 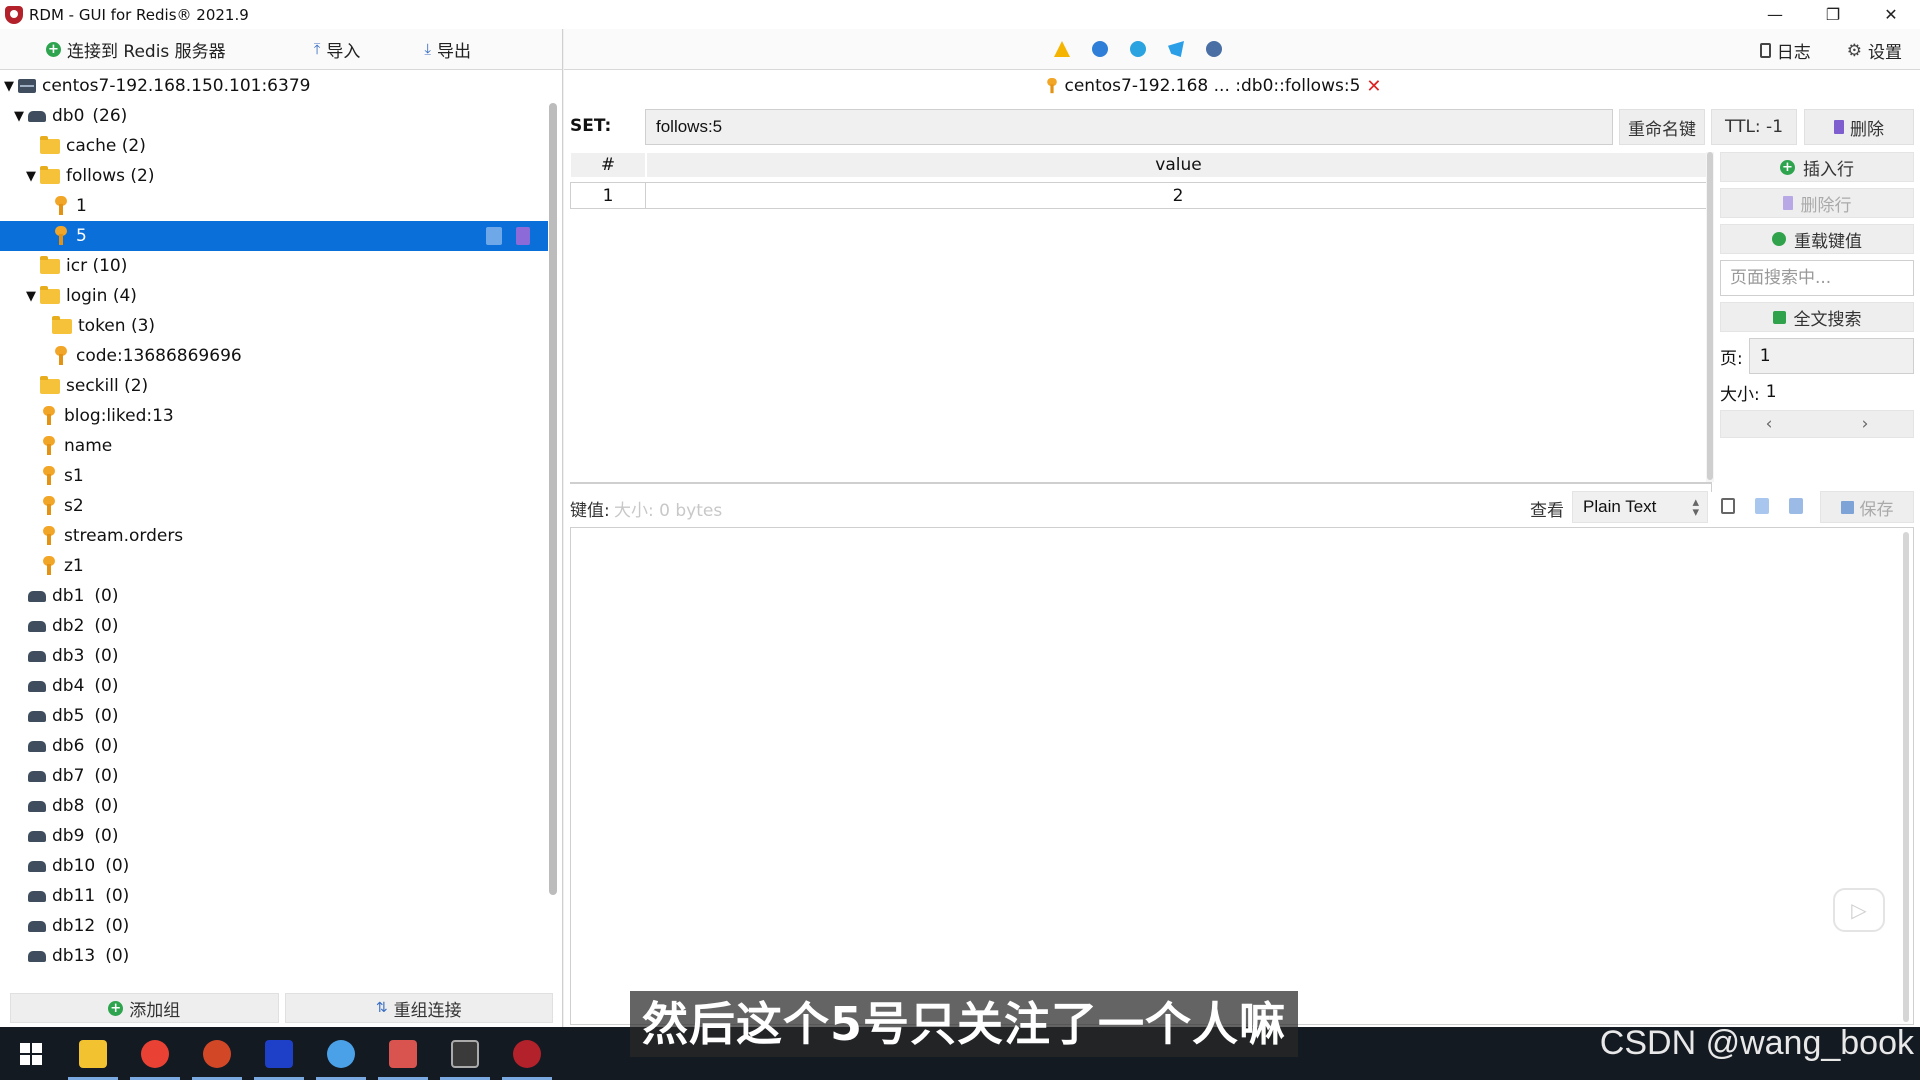 What do you see at coordinates (274, 686) in the screenshot?
I see `tree-db4: db4 (0)` at bounding box center [274, 686].